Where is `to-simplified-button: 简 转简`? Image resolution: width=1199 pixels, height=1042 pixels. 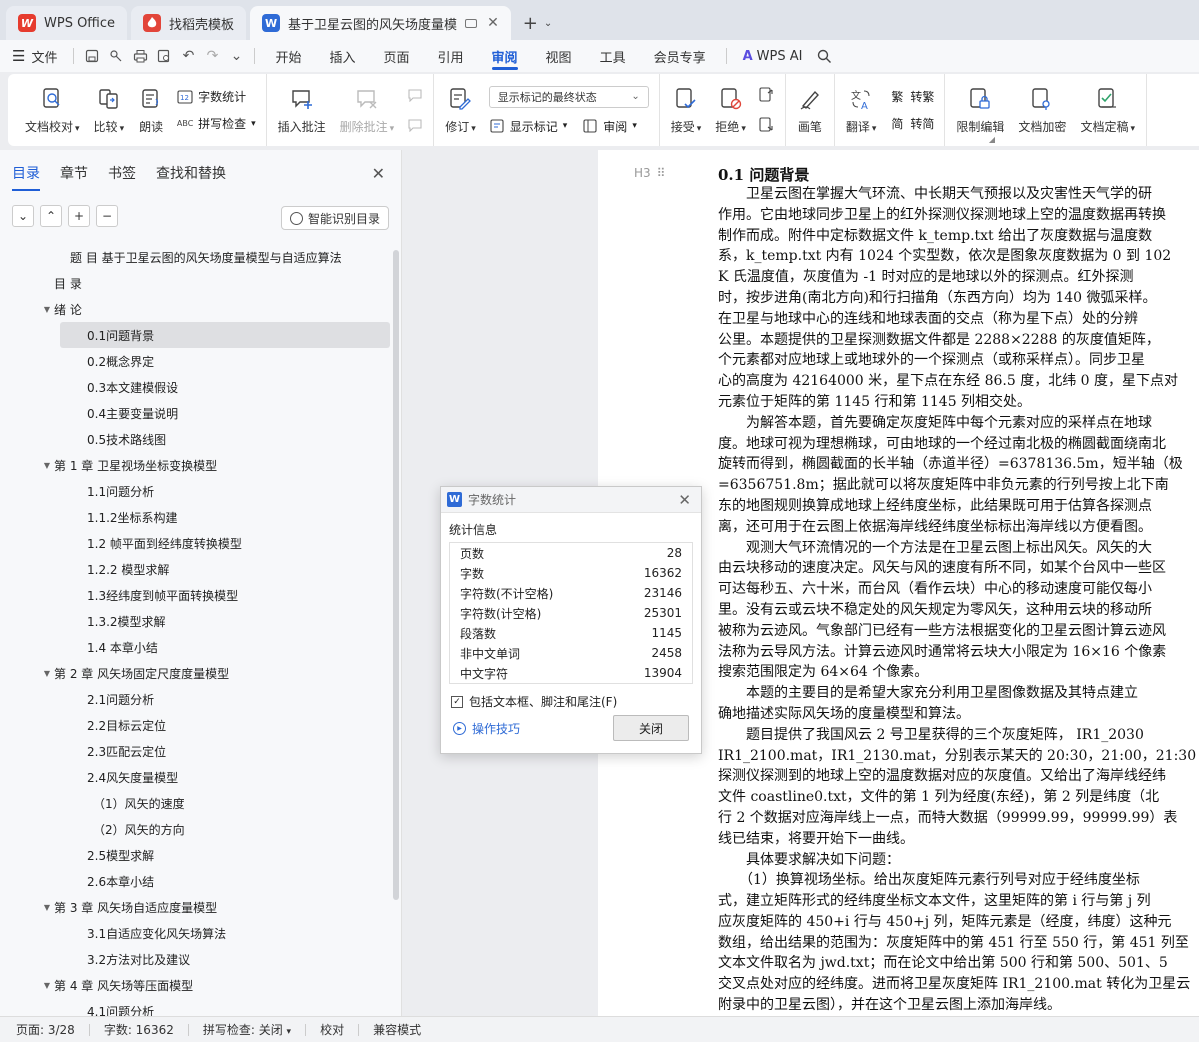 to-simplified-button: 简 转简 is located at coordinates (911, 123).